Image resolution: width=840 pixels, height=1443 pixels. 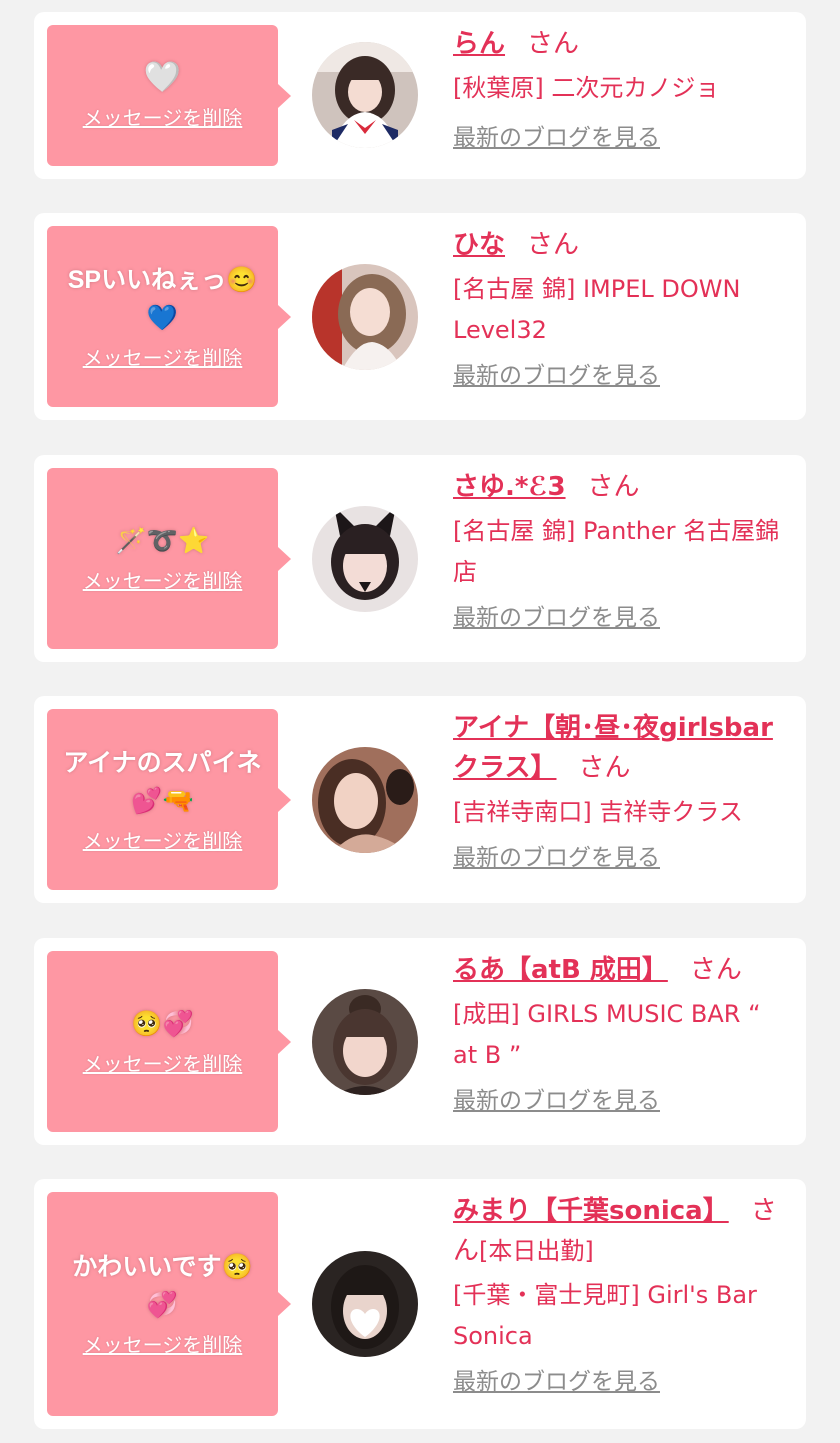 I want to click on message-bubble: 🤍 メッセージを削除, so click(x=169, y=95).